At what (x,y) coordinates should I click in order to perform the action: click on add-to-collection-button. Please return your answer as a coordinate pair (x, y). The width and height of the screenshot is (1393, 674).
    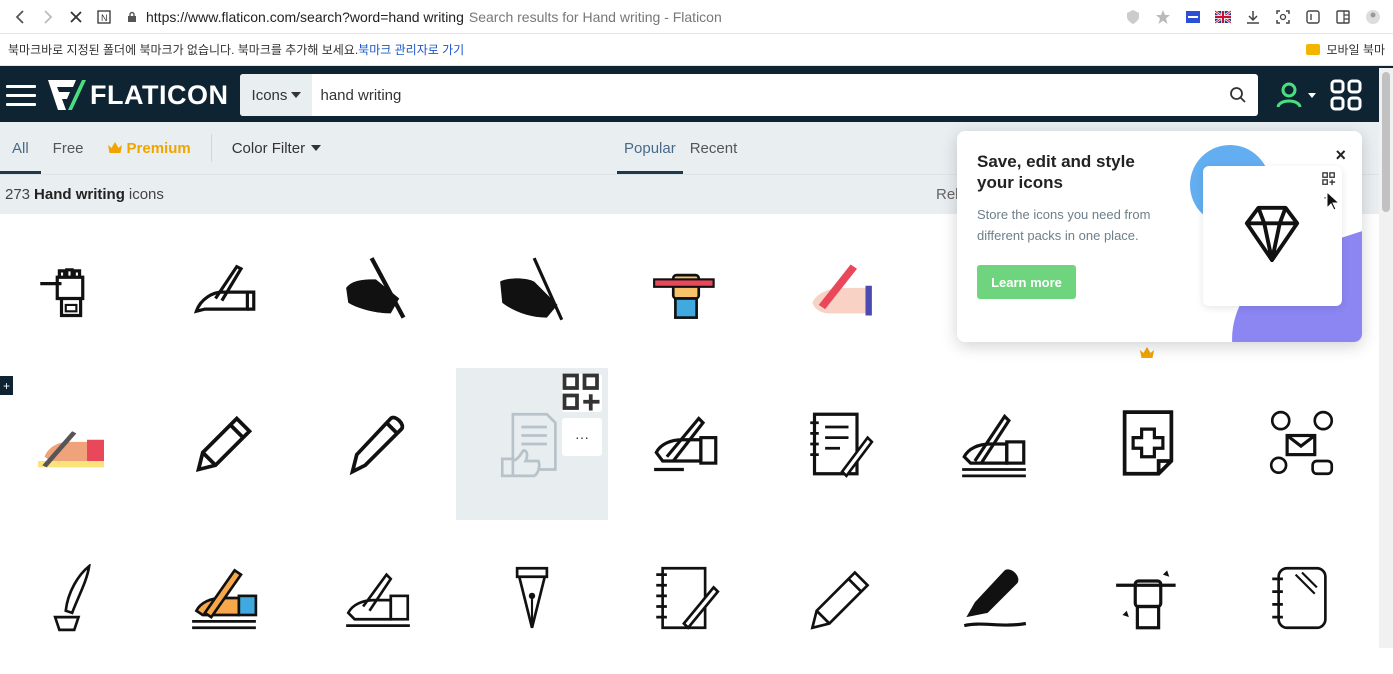
    Looking at the image, I should click on (582, 392).